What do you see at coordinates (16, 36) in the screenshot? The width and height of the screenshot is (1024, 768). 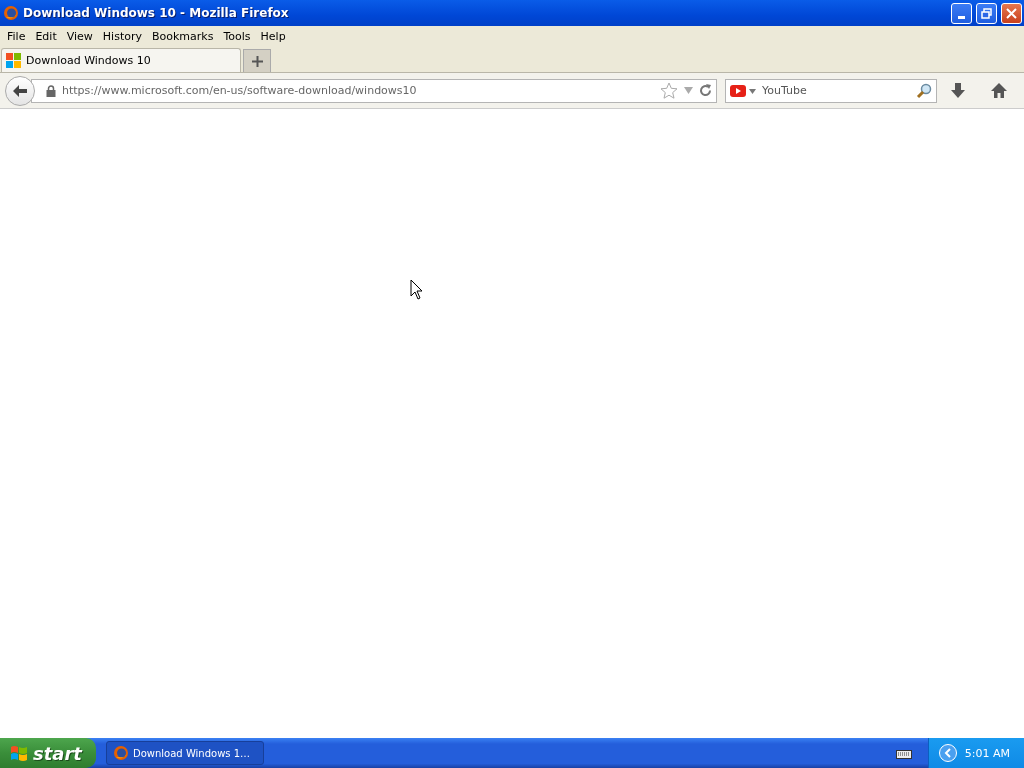 I see `menu-item: File` at bounding box center [16, 36].